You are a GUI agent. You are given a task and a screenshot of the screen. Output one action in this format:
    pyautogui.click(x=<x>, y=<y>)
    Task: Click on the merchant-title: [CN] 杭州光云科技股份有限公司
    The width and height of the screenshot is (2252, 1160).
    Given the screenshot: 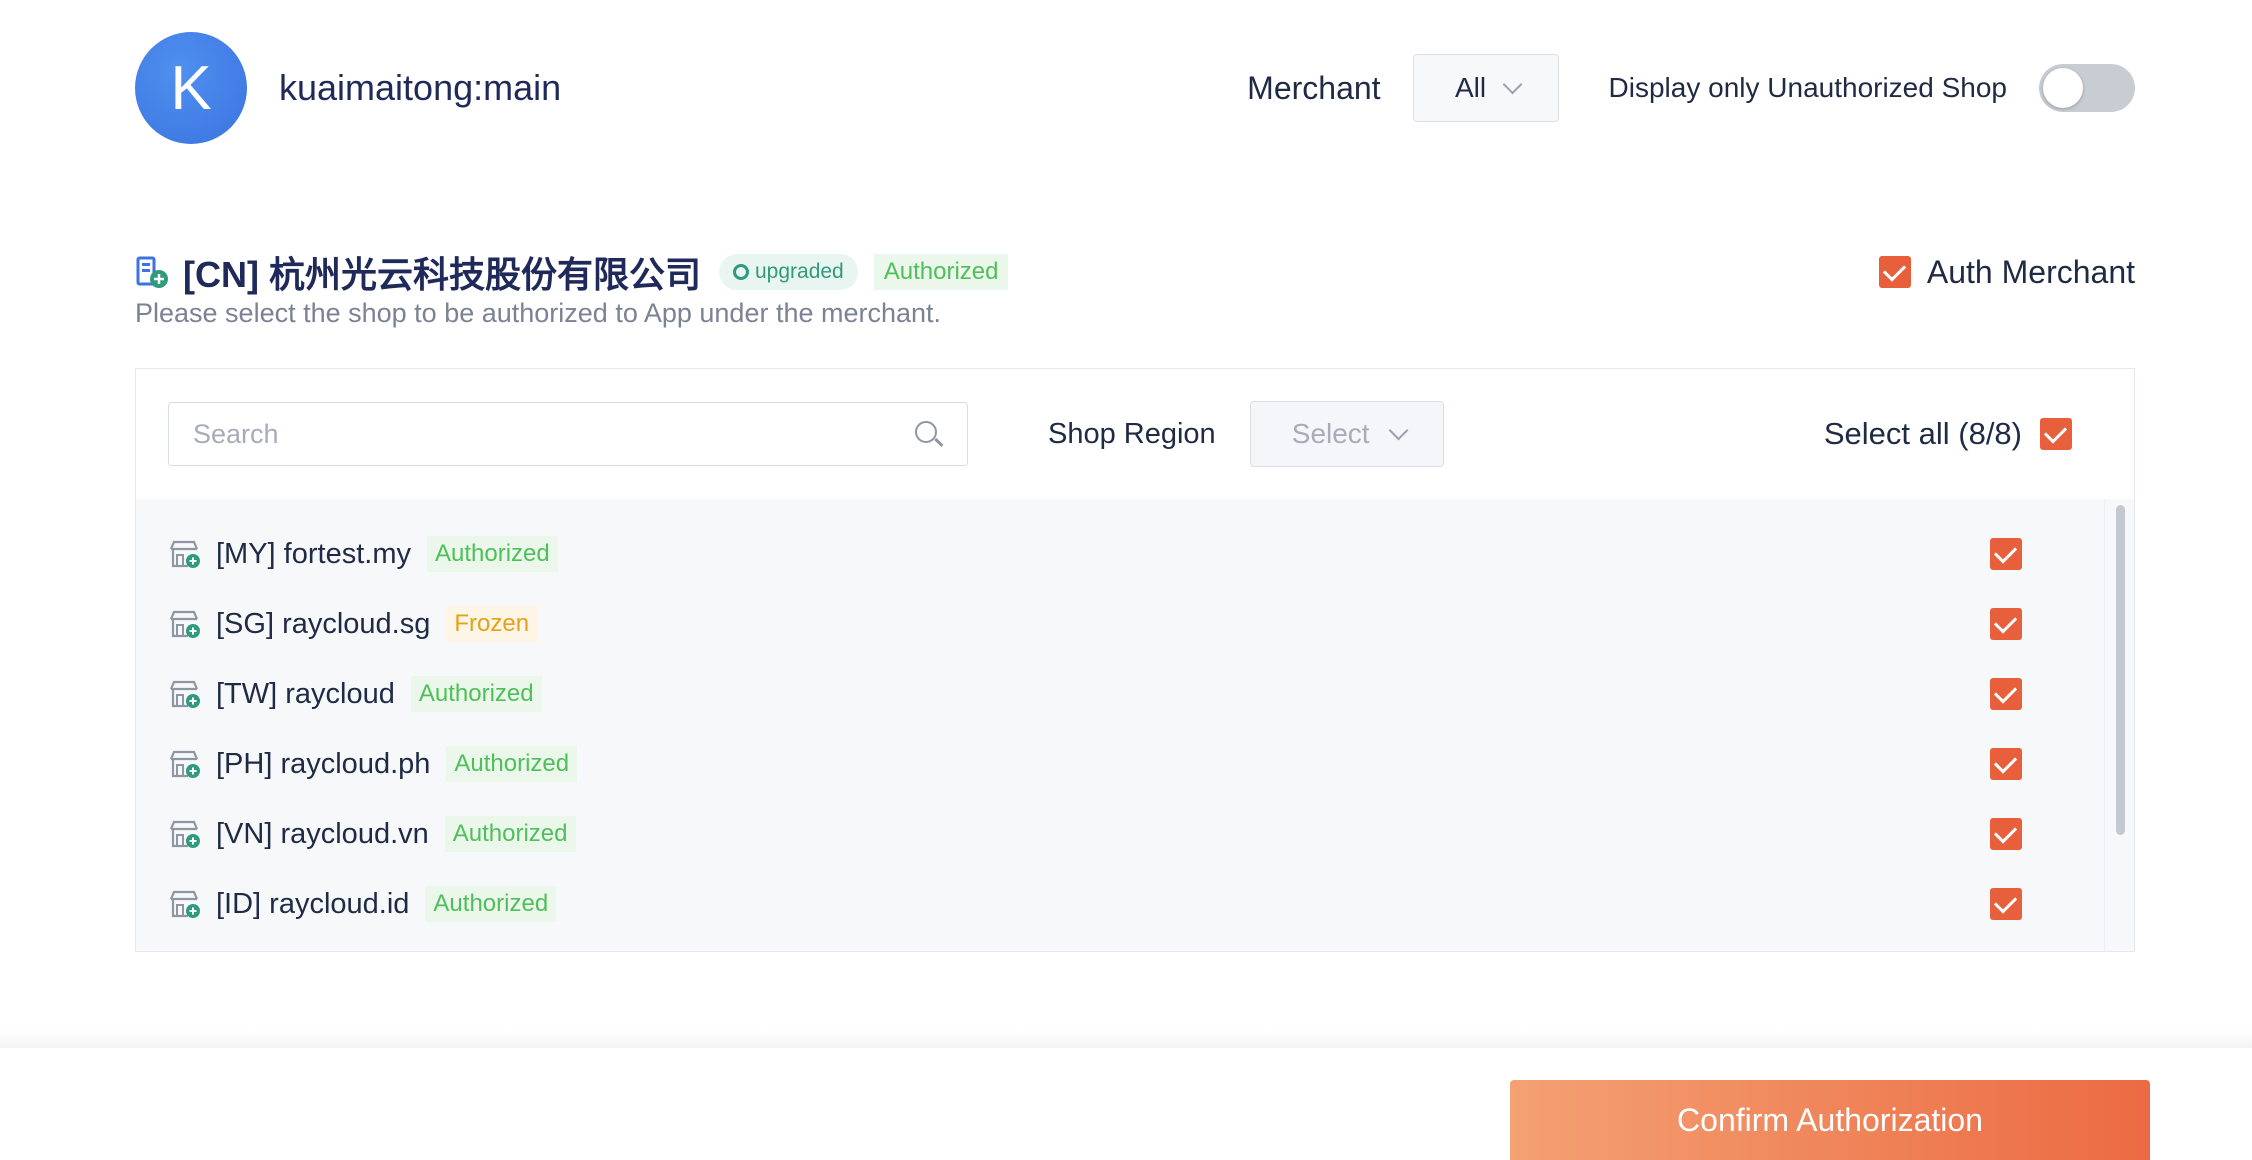 What is the action you would take?
    pyautogui.click(x=442, y=274)
    